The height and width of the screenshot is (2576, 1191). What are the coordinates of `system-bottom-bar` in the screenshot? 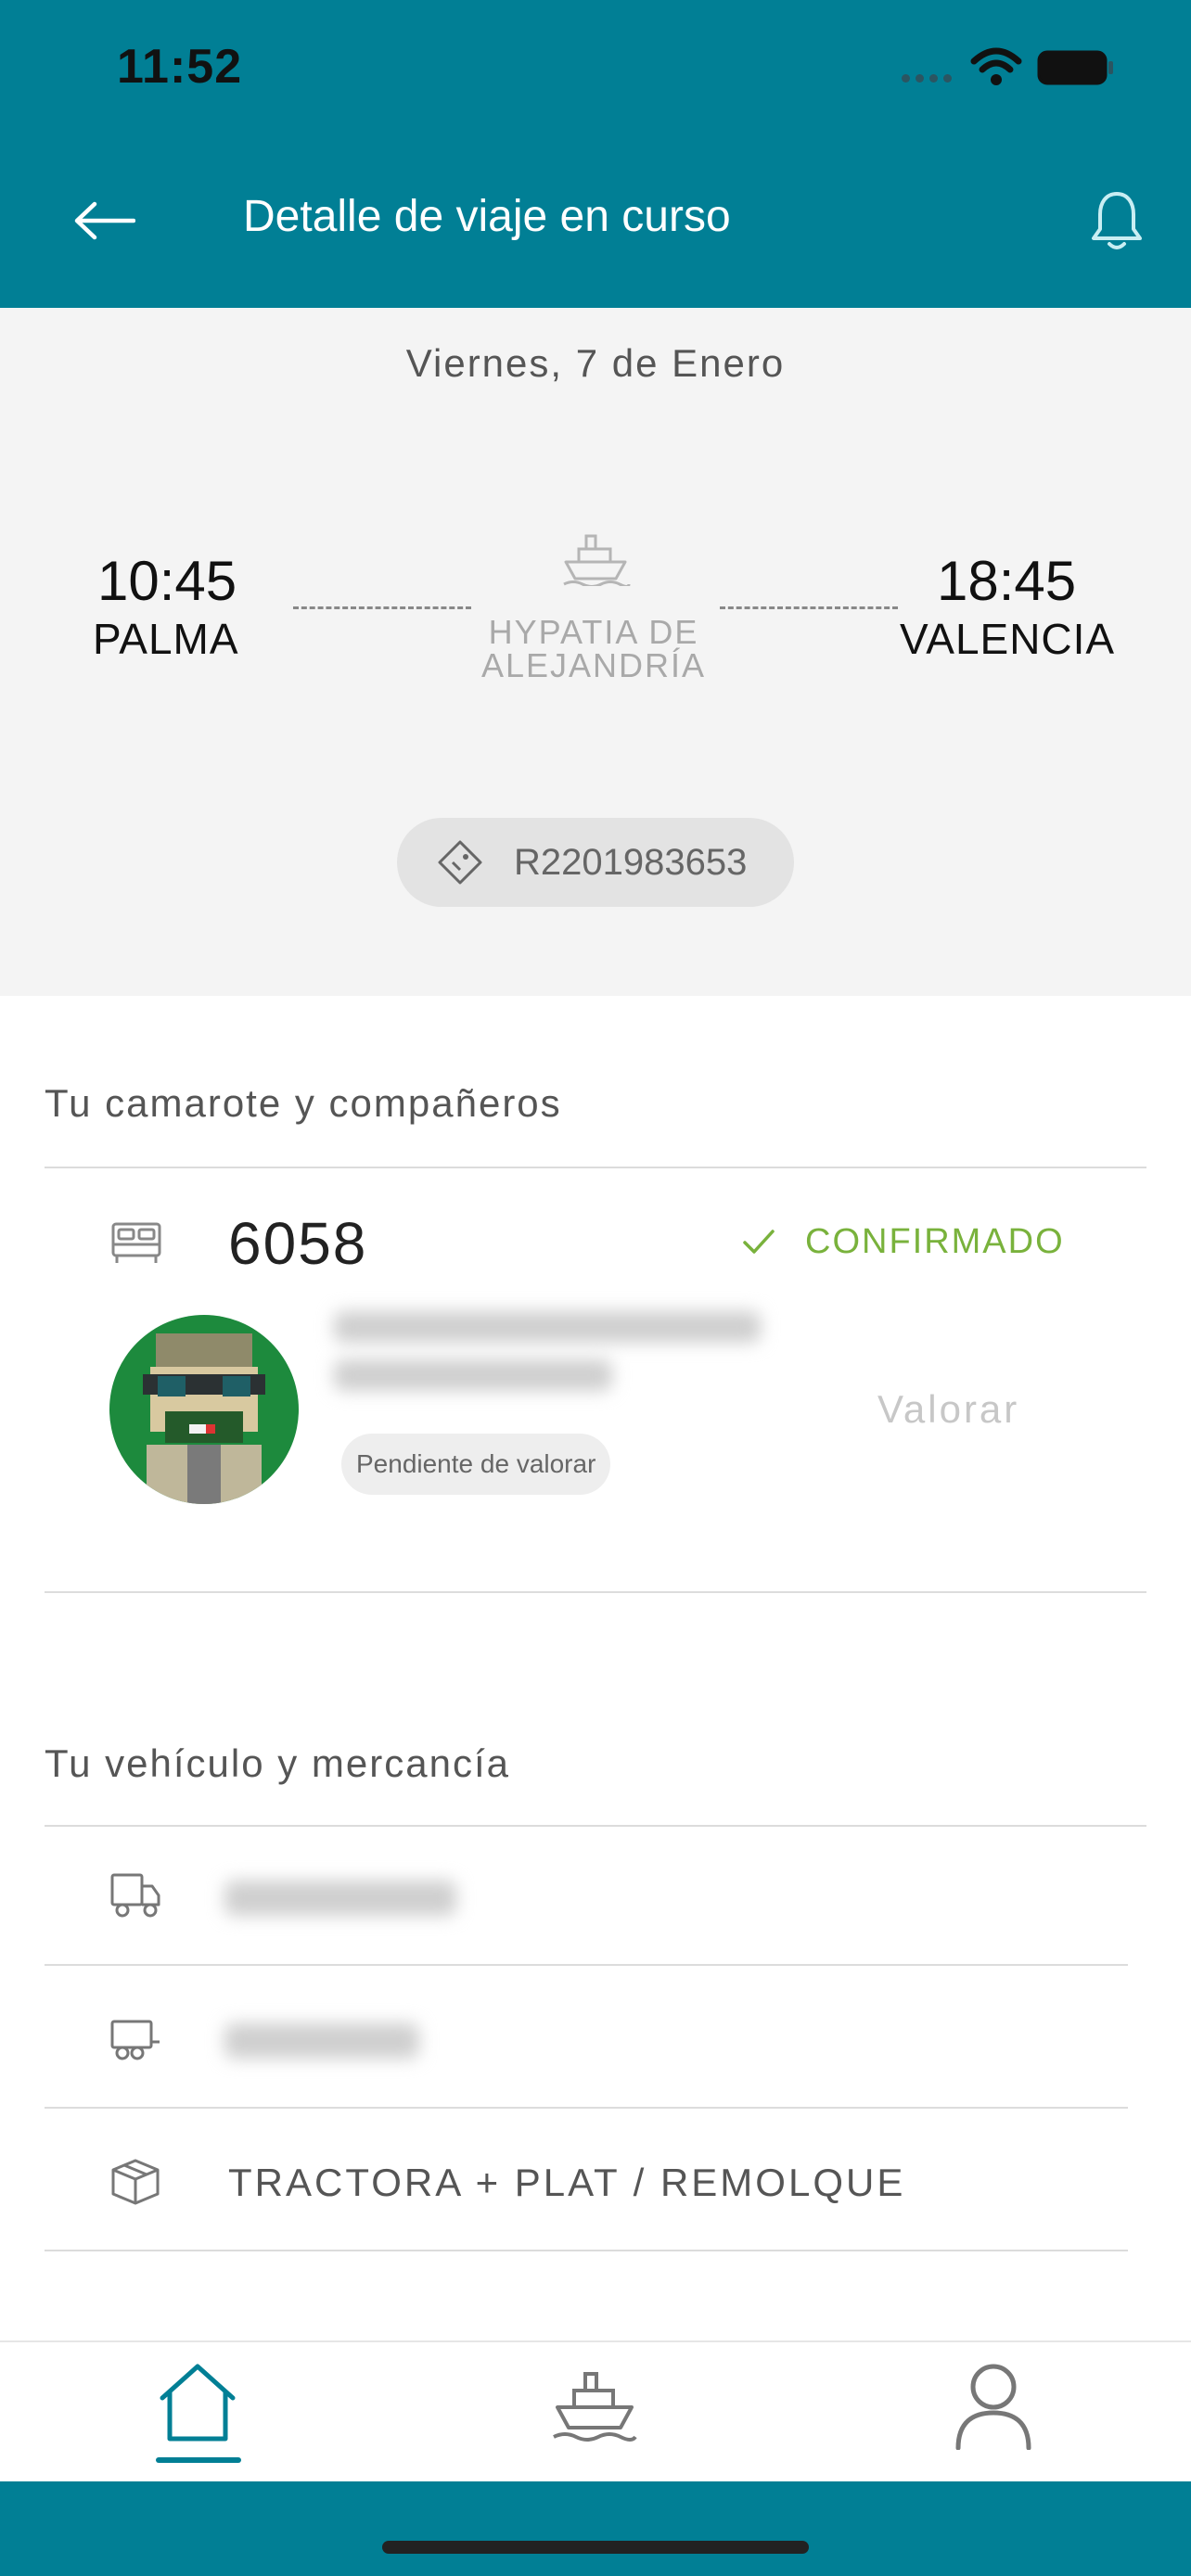 It's located at (595, 2528).